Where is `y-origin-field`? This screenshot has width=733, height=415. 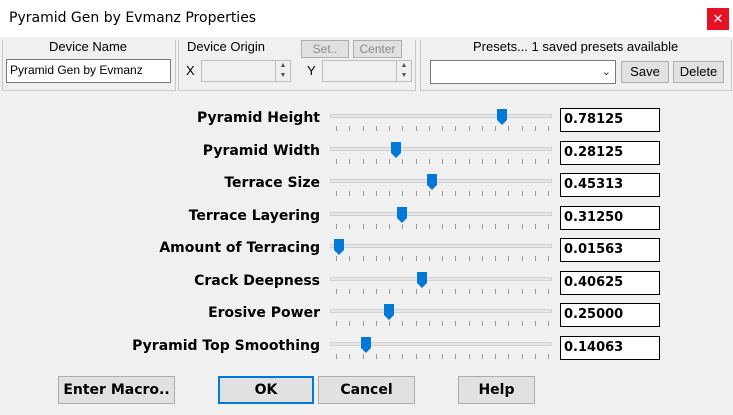
y-origin-field is located at coordinates (359, 71).